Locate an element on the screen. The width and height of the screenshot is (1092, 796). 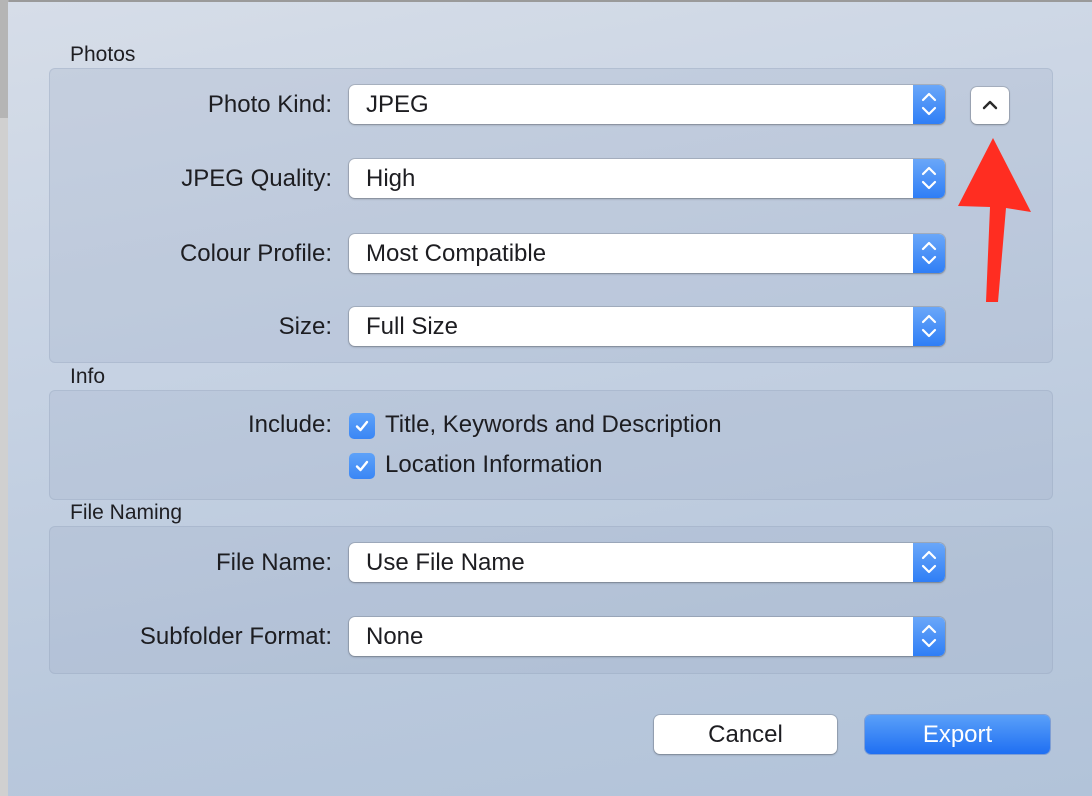
colour-profile-label: Colour Profile: is located at coordinates (255, 253).